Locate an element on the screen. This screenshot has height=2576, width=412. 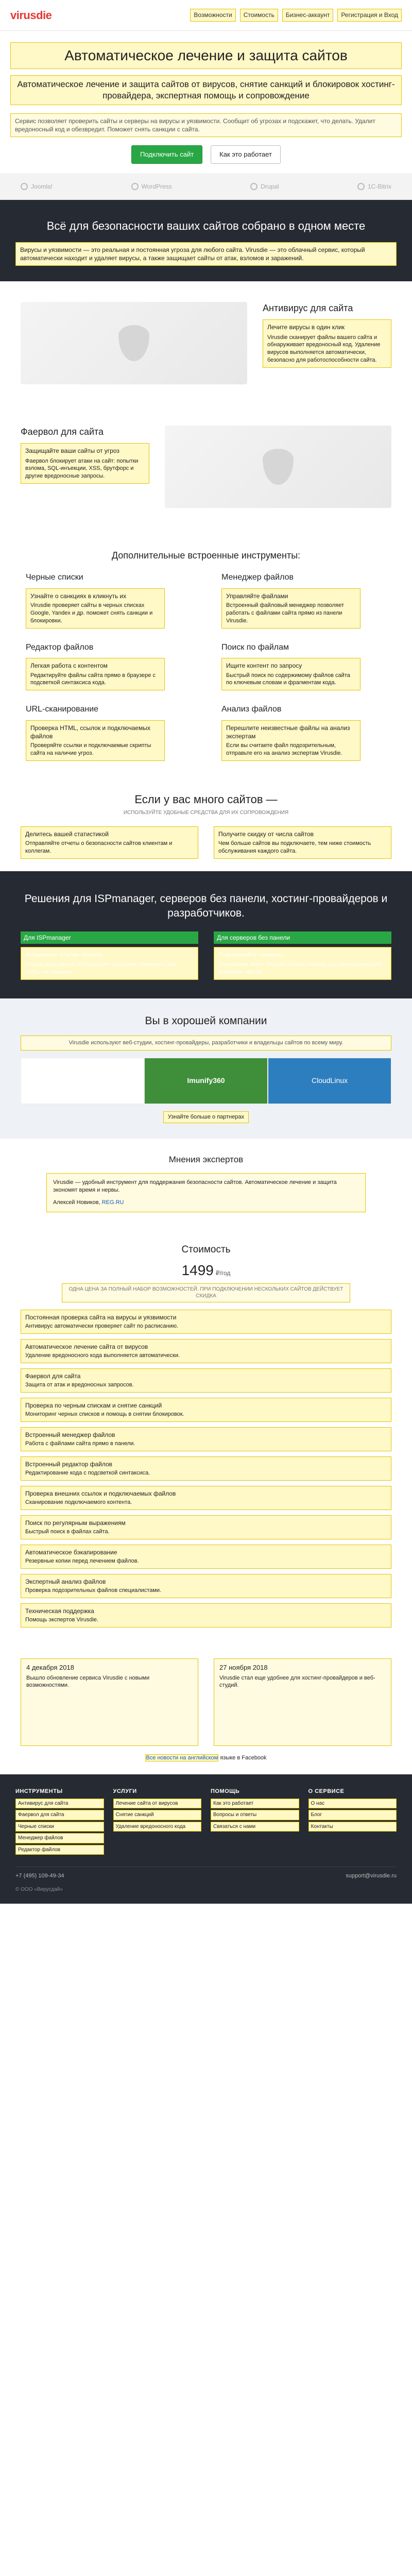
footer-link: О нас is located at coordinates (352, 1803).